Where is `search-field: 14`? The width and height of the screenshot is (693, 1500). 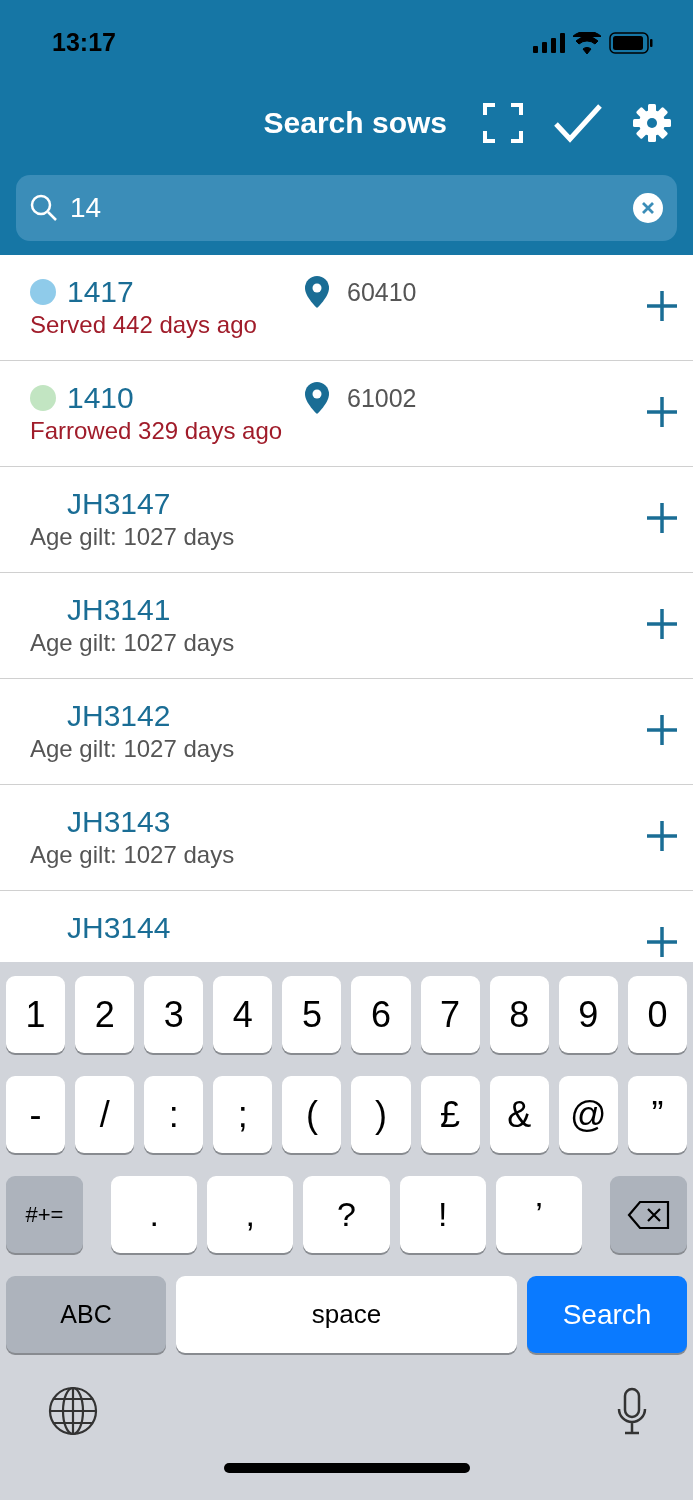 search-field: 14 is located at coordinates (346, 208).